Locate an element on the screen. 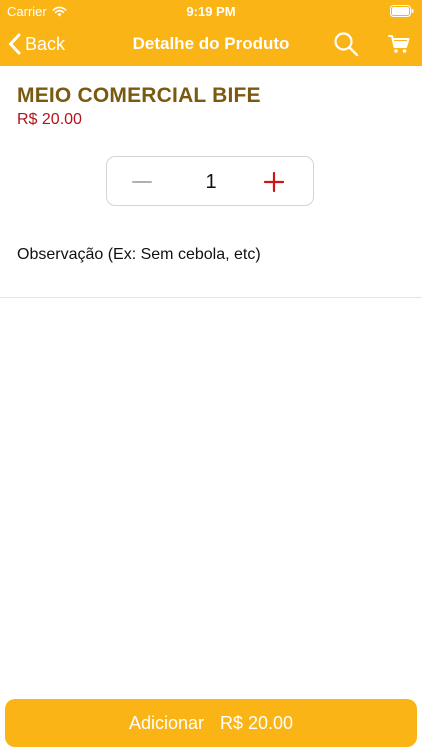 This screenshot has height=750, width=422. status-bar: Carrier 9:19 PM is located at coordinates (211, 11).